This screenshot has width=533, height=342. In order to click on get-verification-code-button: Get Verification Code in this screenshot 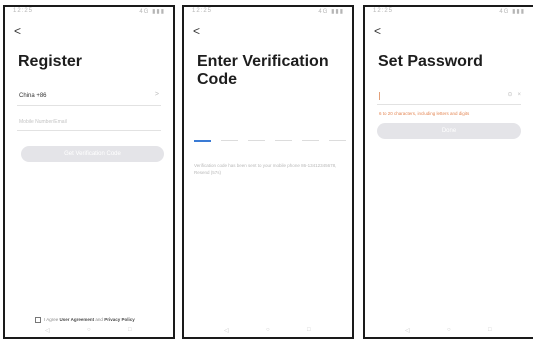, I will do `click(92, 154)`.